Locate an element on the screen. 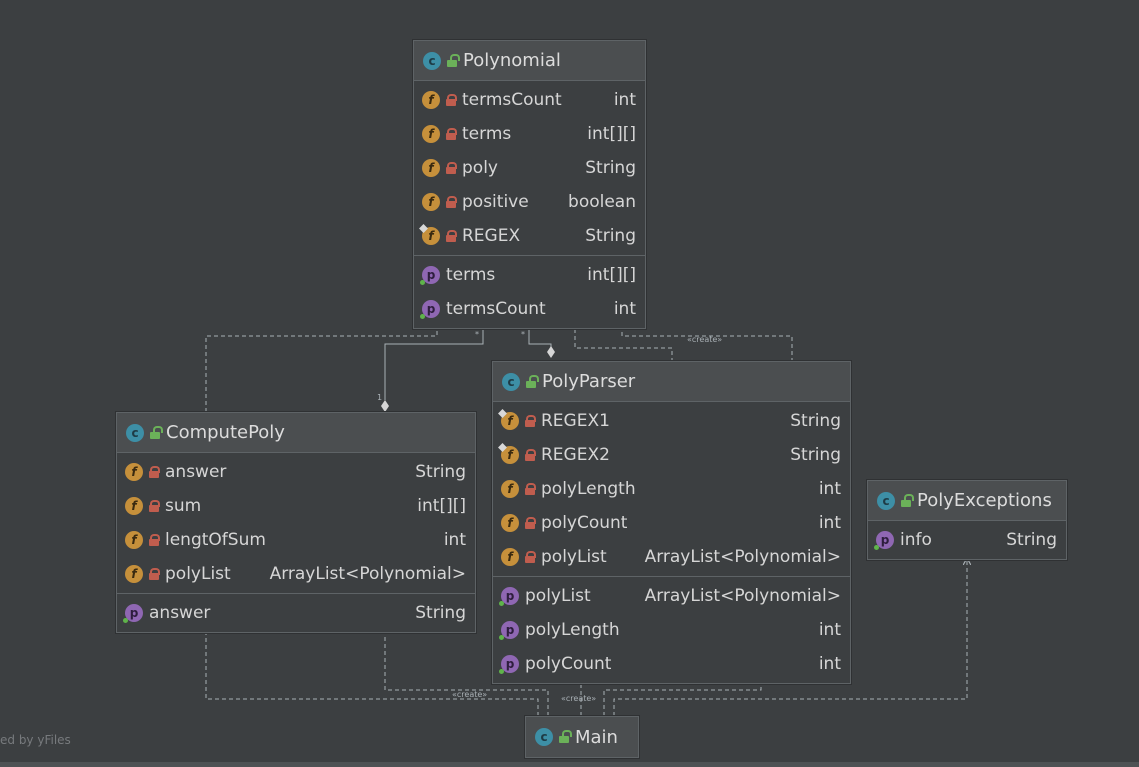 The width and height of the screenshot is (1139, 767). class-node-main: c Main is located at coordinates (582, 737).